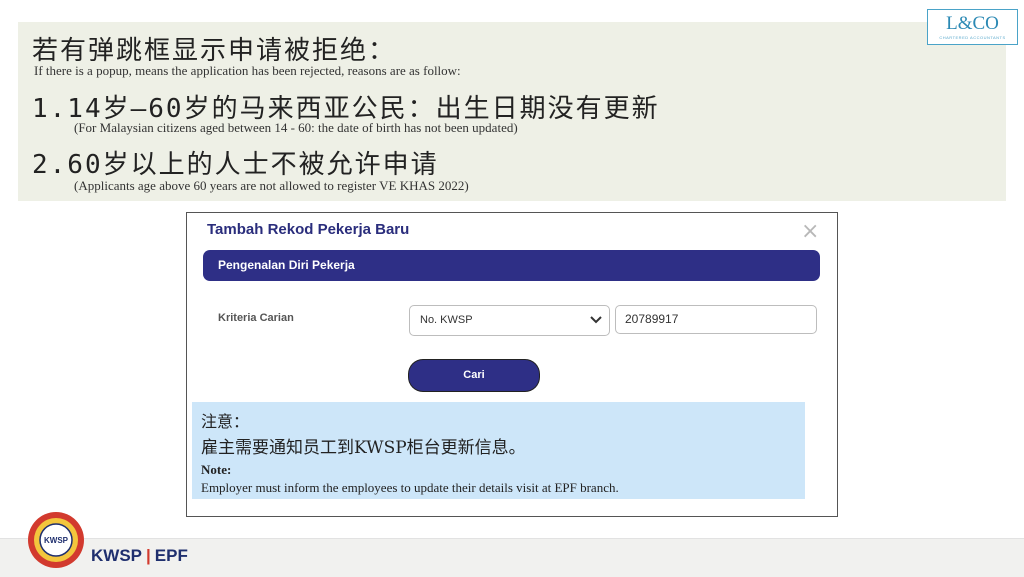 The image size is (1024, 577). I want to click on note-heading-zh: 注意：, so click(225, 421).